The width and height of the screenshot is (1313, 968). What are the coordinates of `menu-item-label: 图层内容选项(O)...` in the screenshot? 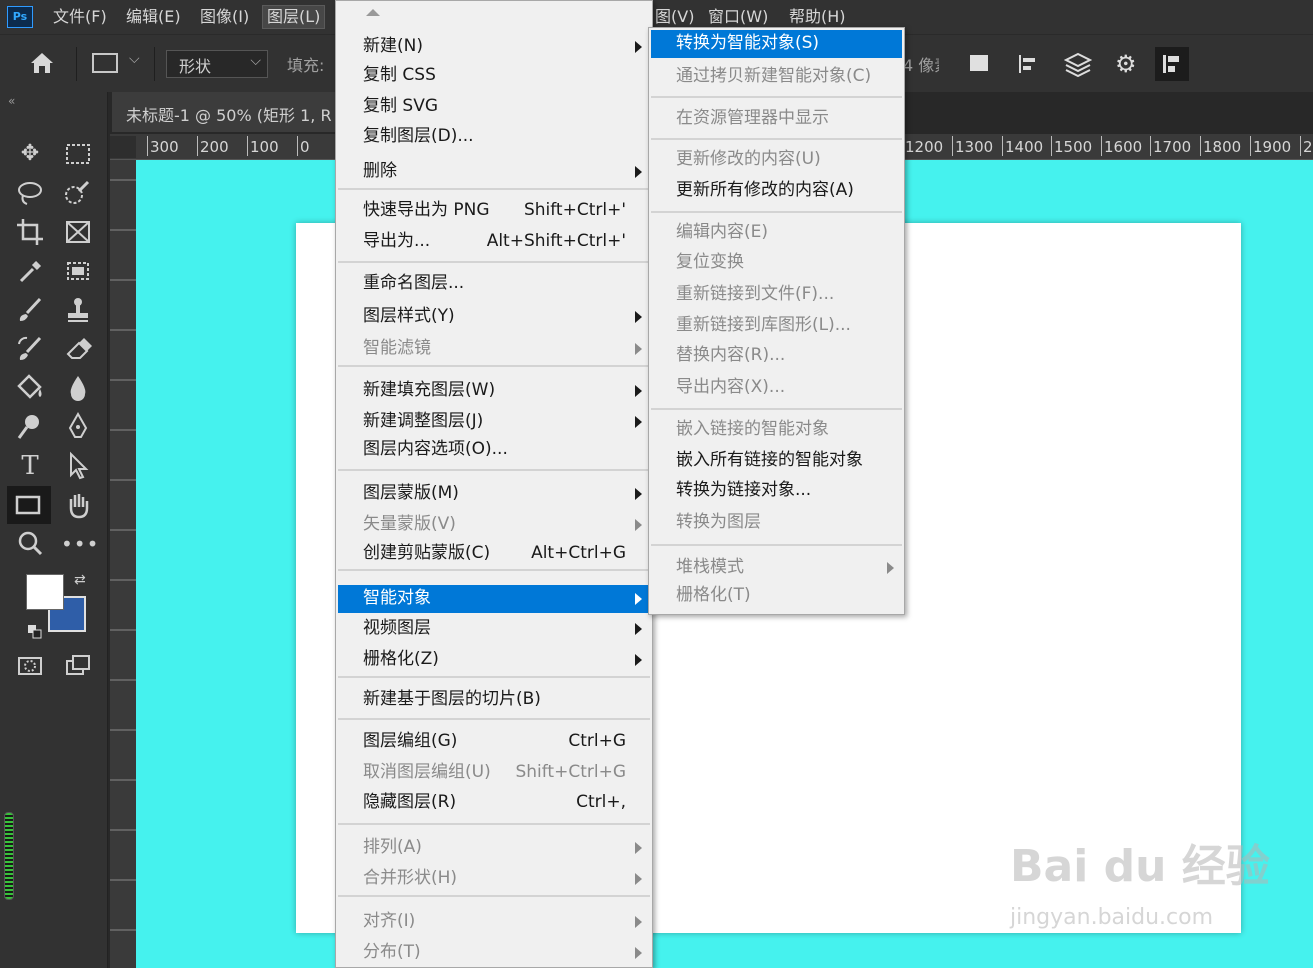 It's located at (435, 449).